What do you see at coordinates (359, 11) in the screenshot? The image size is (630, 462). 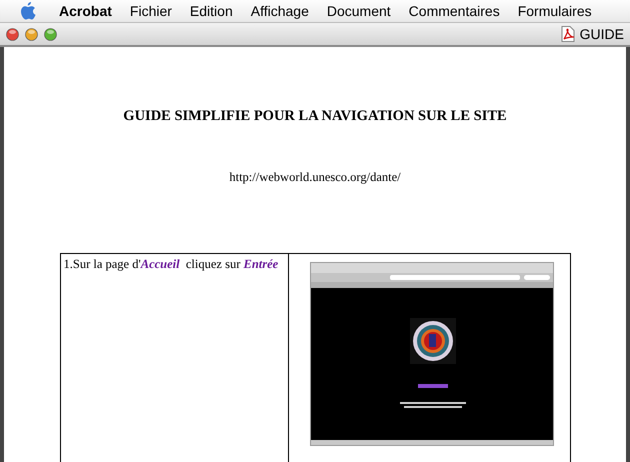 I see `menu-item: Document` at bounding box center [359, 11].